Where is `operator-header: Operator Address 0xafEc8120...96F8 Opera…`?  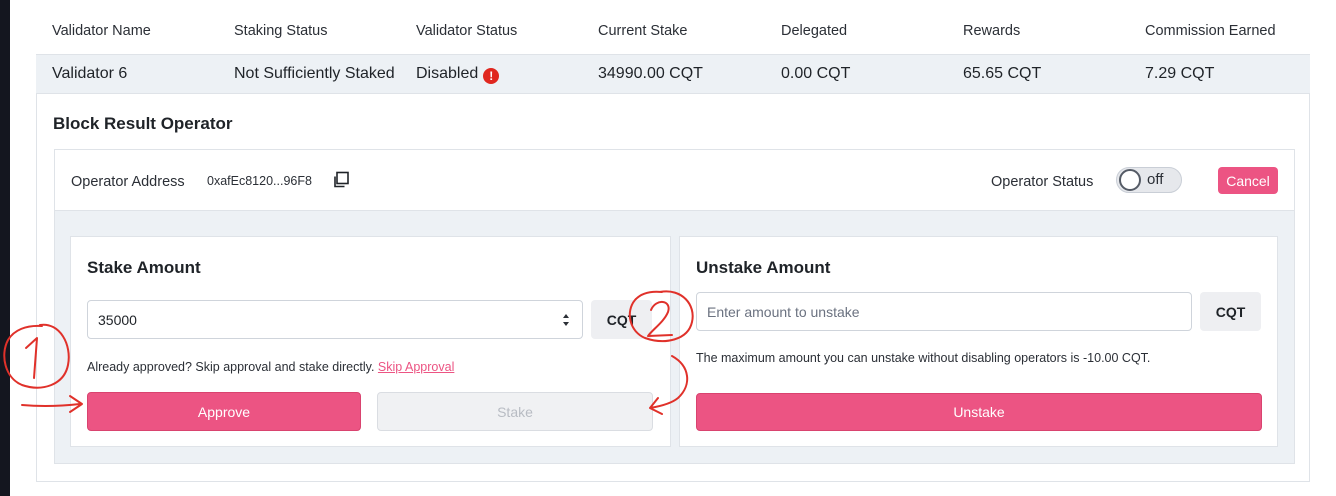
operator-header: Operator Address 0xafEc8120...96F8 Opera… is located at coordinates (674, 180).